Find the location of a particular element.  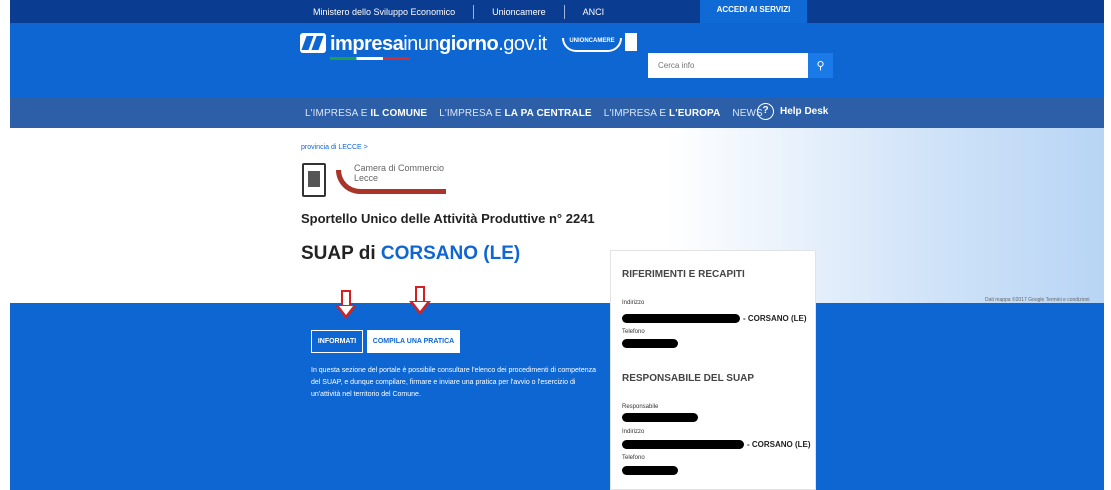

building-icon is located at coordinates (631, 42).